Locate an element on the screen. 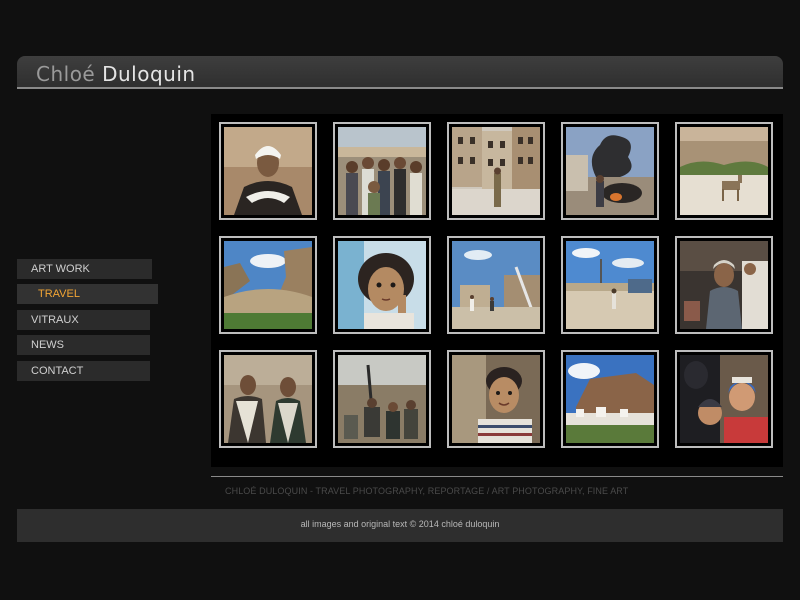 The height and width of the screenshot is (600, 800). portrait-boy-striped-sweater-photo is located at coordinates (496, 399).